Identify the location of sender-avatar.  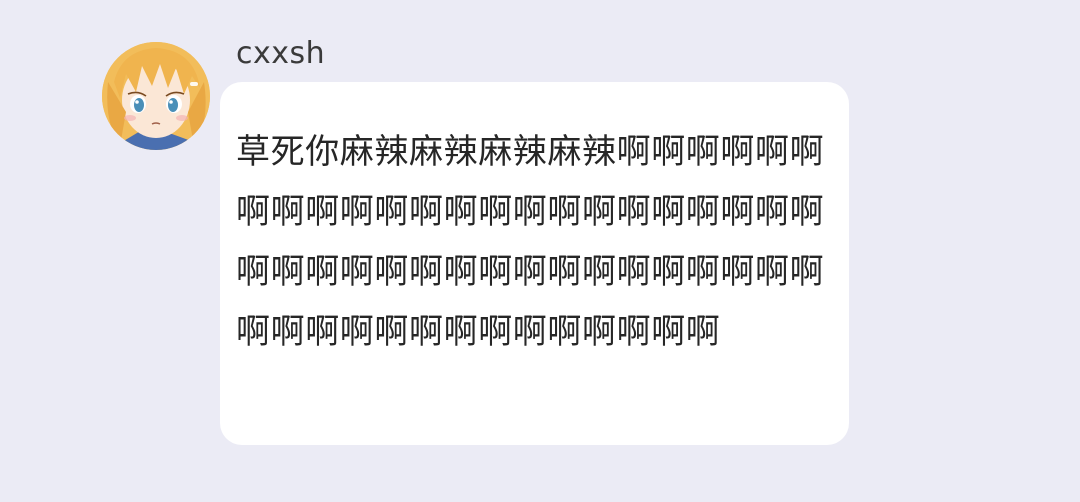
(156, 96).